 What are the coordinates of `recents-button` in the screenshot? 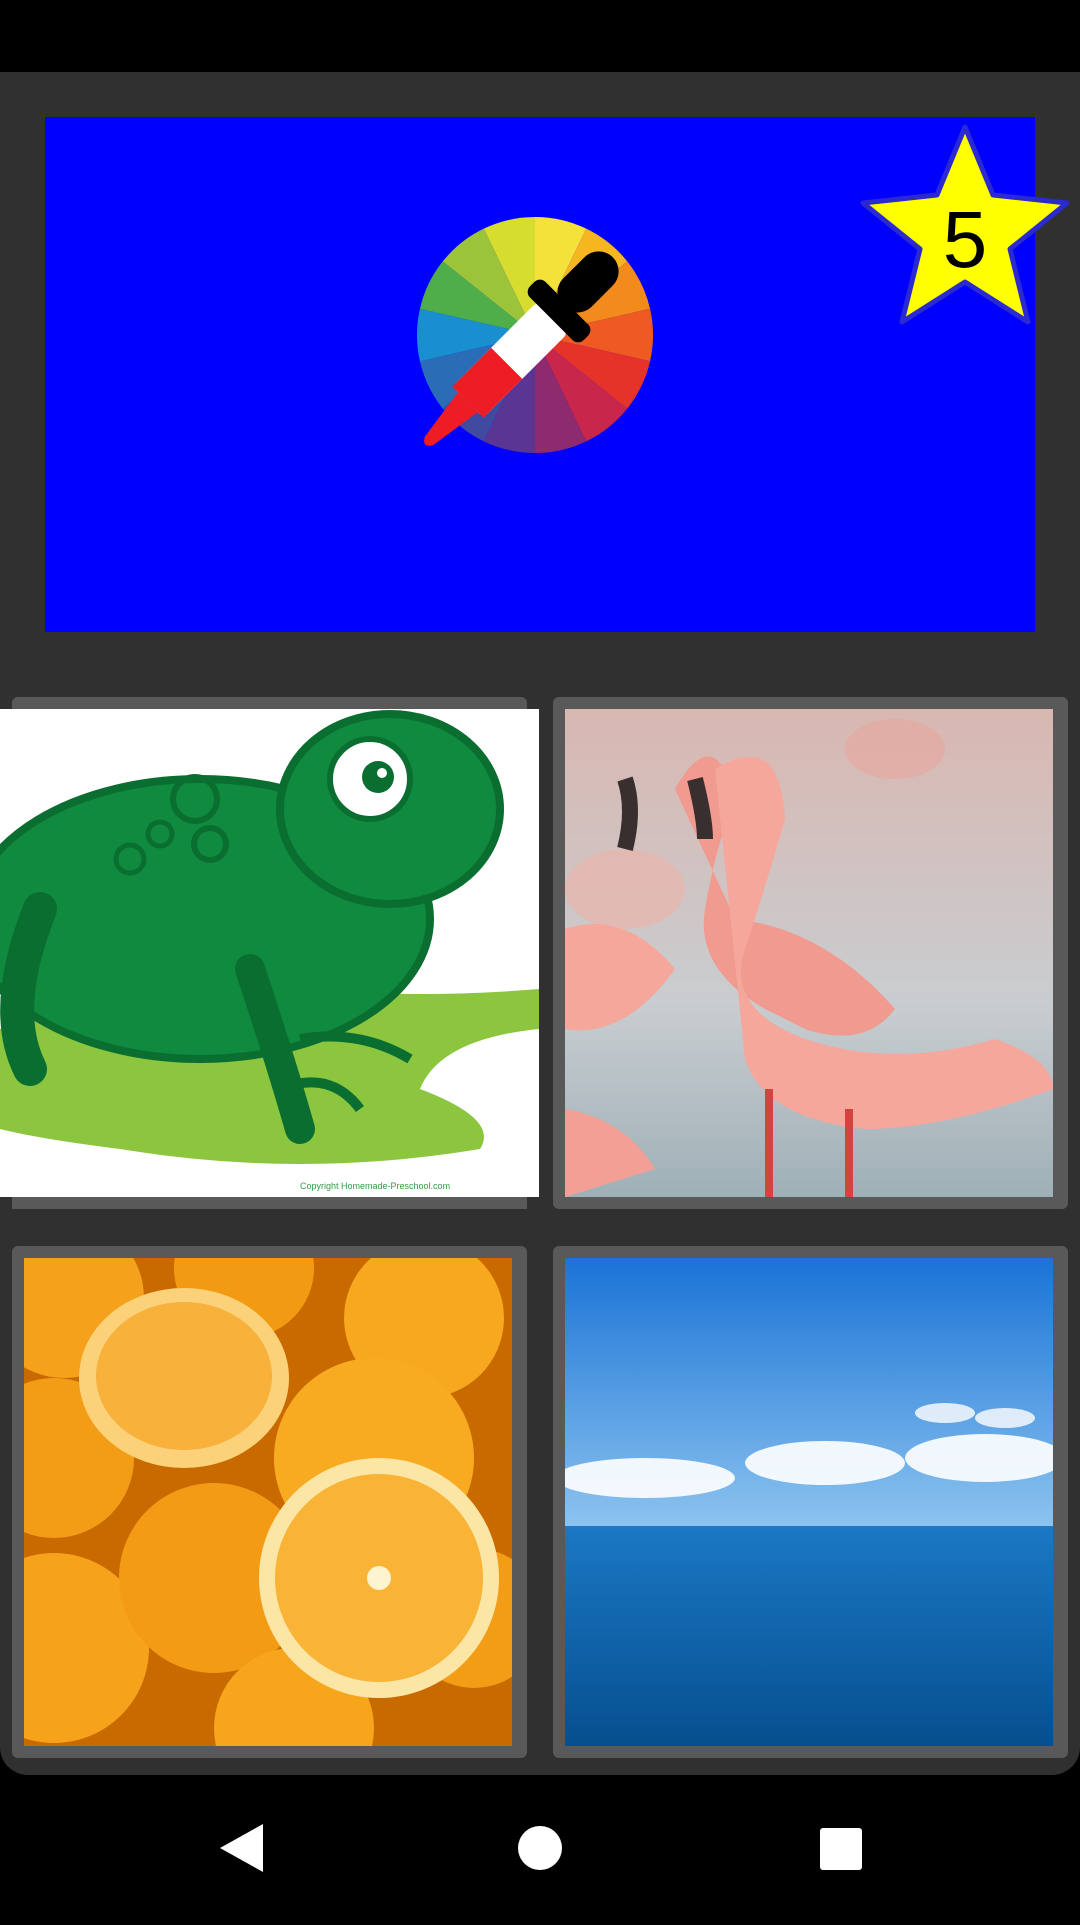 It's located at (840, 1848).